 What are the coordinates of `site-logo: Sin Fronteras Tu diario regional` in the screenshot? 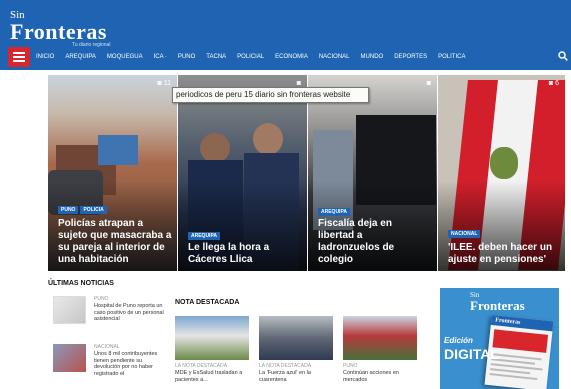 It's located at (60, 29).